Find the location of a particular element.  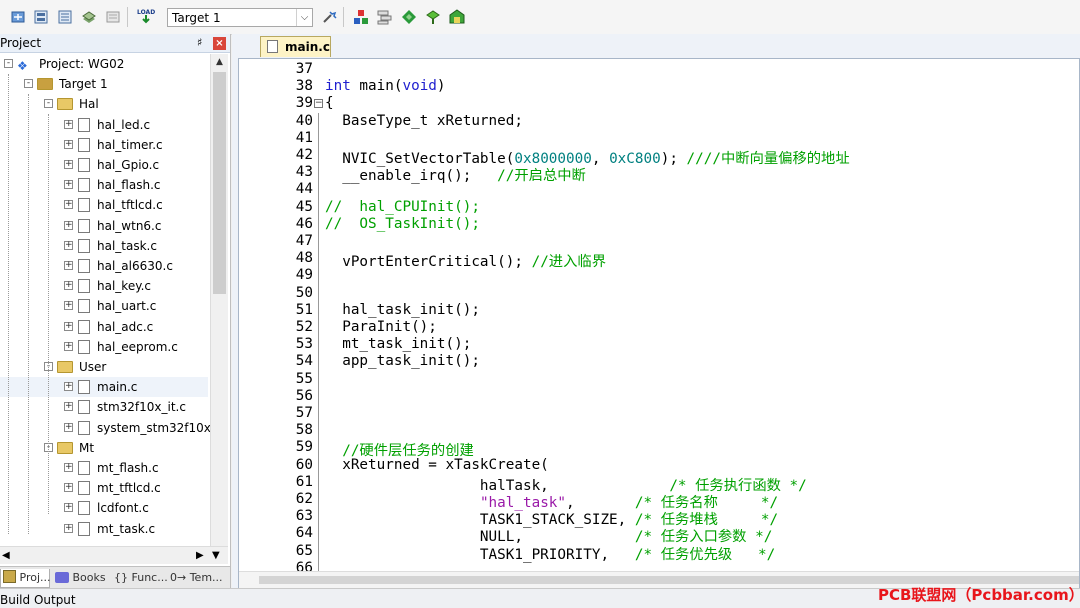

tree-item-label: Mt is located at coordinates (87, 447).